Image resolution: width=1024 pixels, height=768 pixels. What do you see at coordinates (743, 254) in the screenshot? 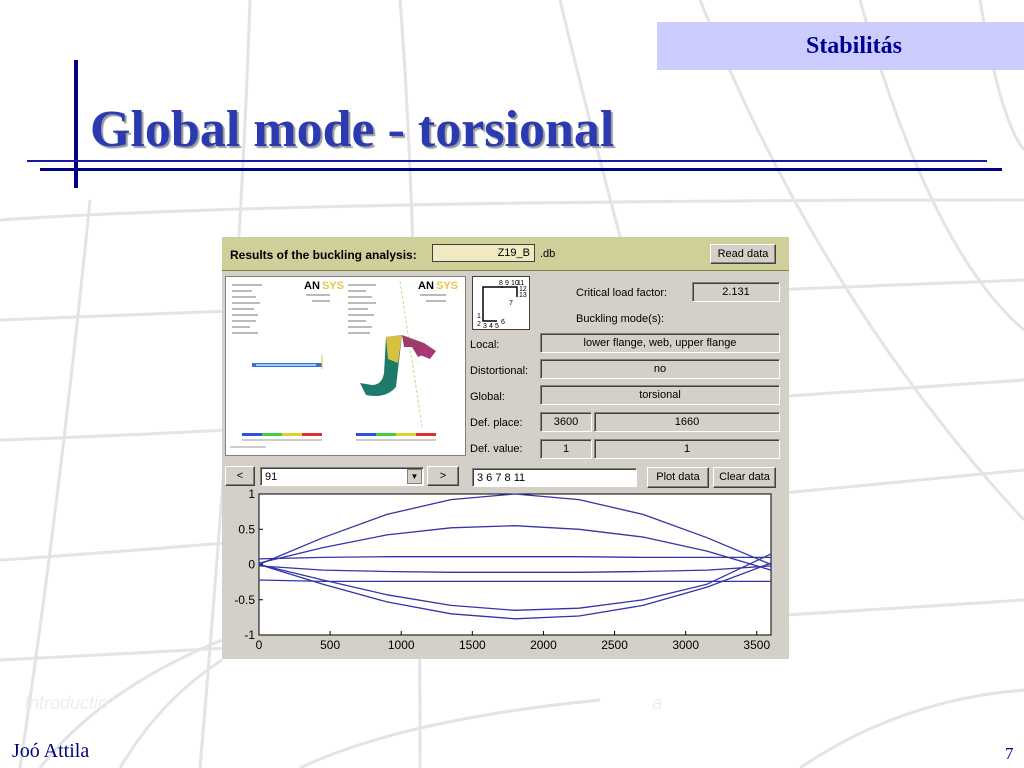
I see `read-data-button: Read data` at bounding box center [743, 254].